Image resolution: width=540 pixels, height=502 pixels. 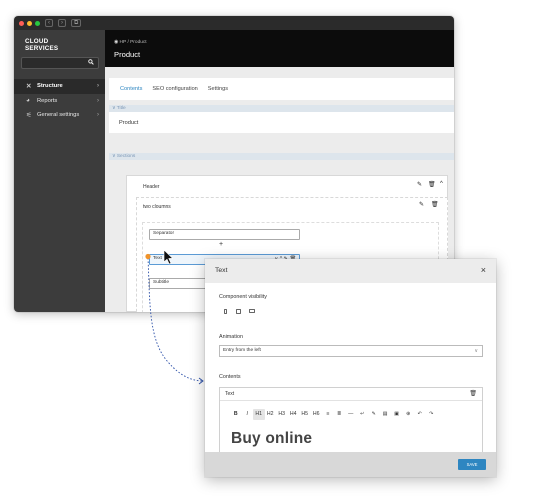 I want to click on horizontal-rule-icon: —, so click(x=351, y=414).